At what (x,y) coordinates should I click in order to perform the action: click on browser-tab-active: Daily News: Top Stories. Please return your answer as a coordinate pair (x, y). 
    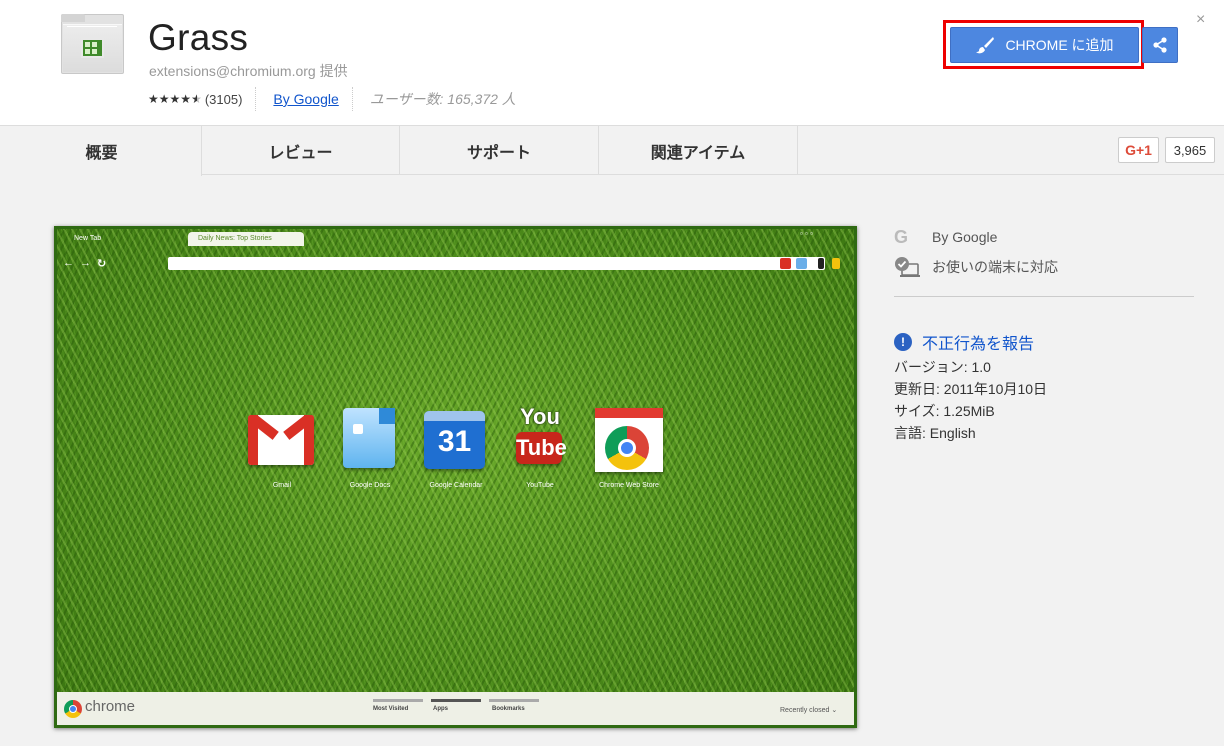
    Looking at the image, I should click on (246, 239).